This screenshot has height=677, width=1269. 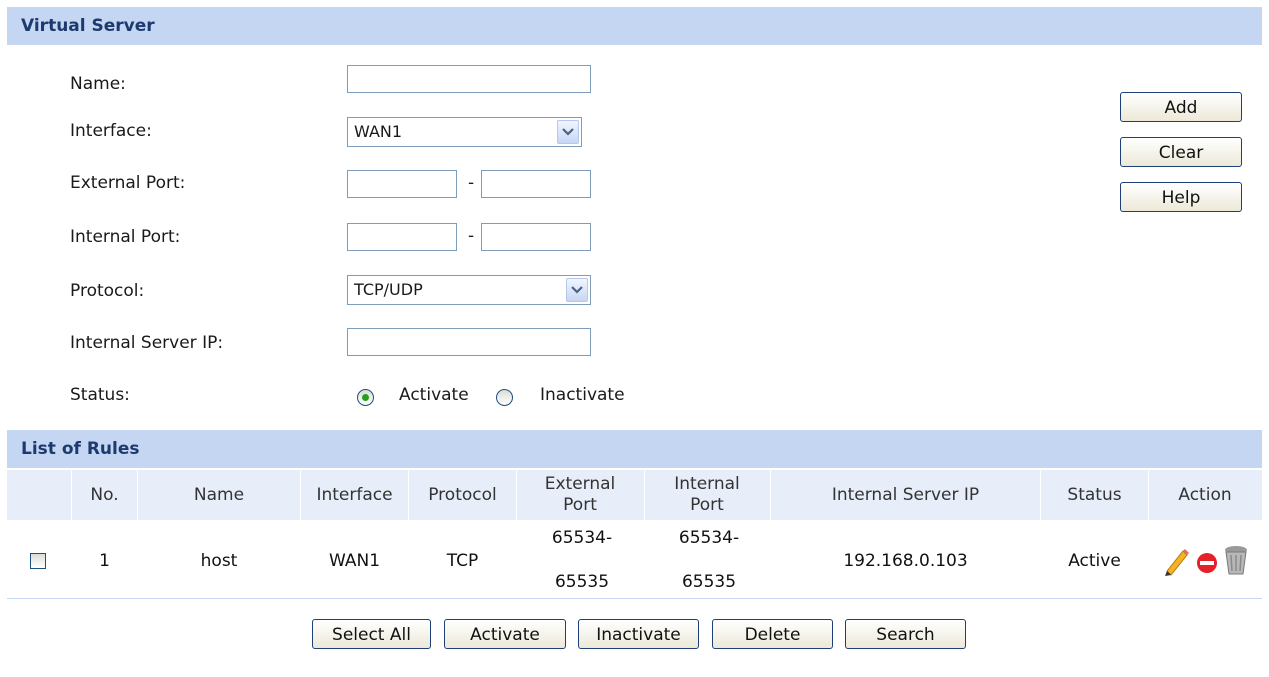 I want to click on internal-port-label: Internal Port:, so click(x=125, y=237).